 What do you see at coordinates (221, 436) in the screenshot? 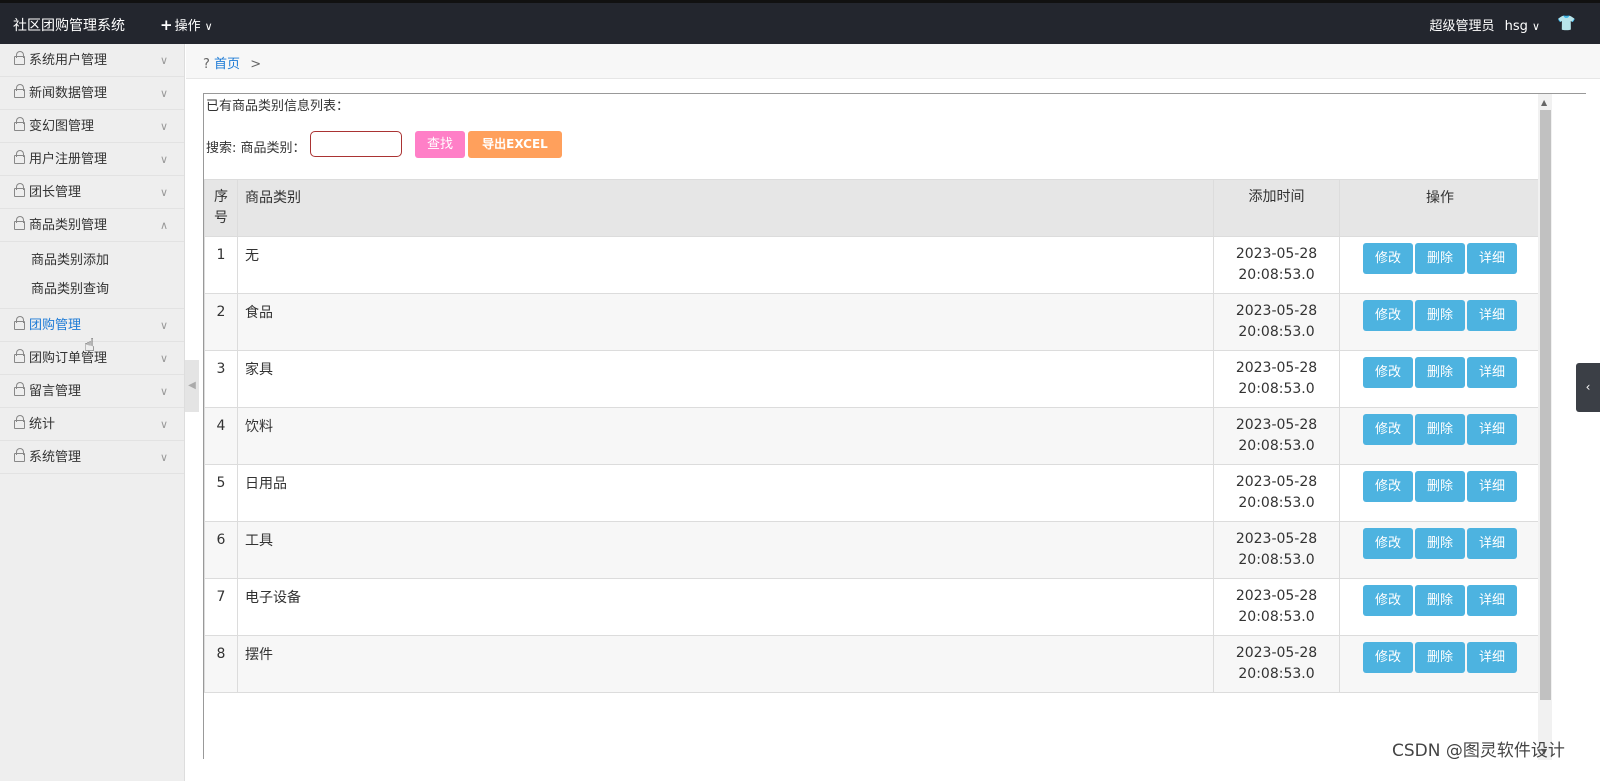
I see `row-index: 4` at bounding box center [221, 436].